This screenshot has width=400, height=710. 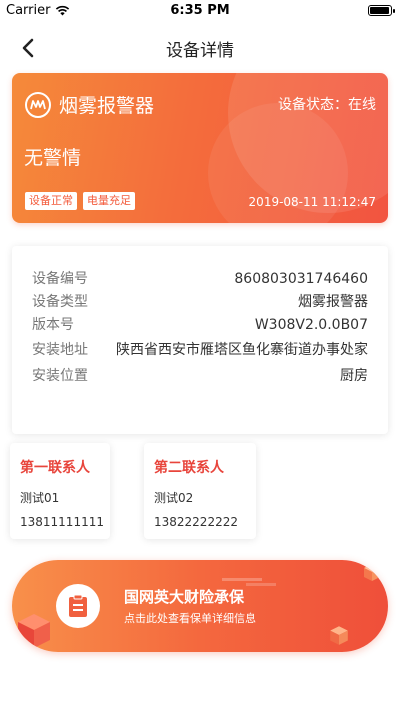 I want to click on last-update-timestamp: 2019-08-11 11:12:47, so click(x=312, y=202).